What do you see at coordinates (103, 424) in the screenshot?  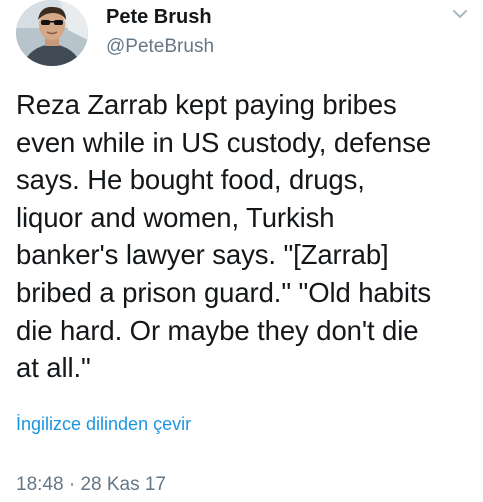 I see `translate-link: İngilizce dilinden çevir` at bounding box center [103, 424].